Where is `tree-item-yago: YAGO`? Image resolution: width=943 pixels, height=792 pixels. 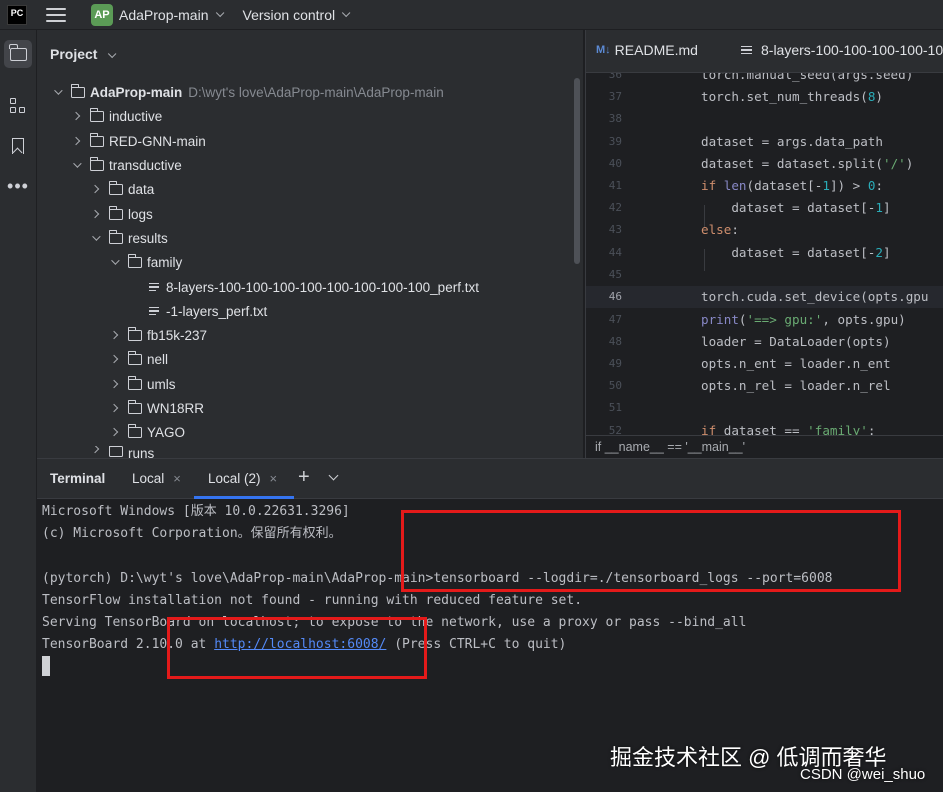
tree-item-yago: YAGO is located at coordinates (147, 432).